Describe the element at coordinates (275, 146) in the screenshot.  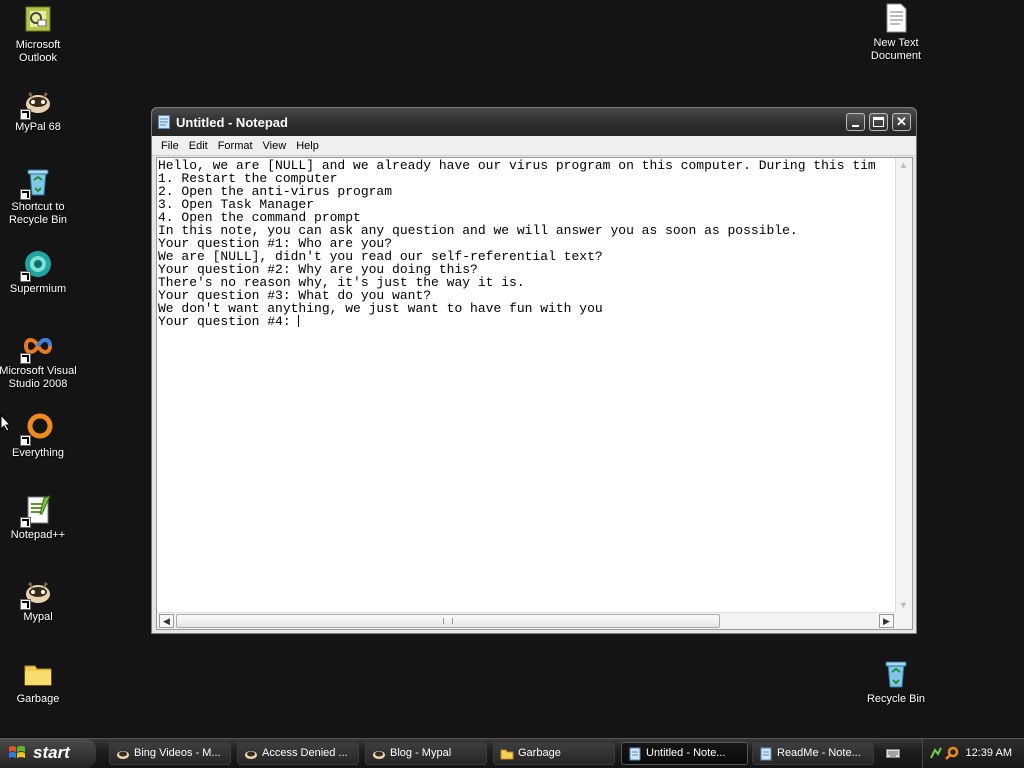
I see `menu-view: View` at that location.